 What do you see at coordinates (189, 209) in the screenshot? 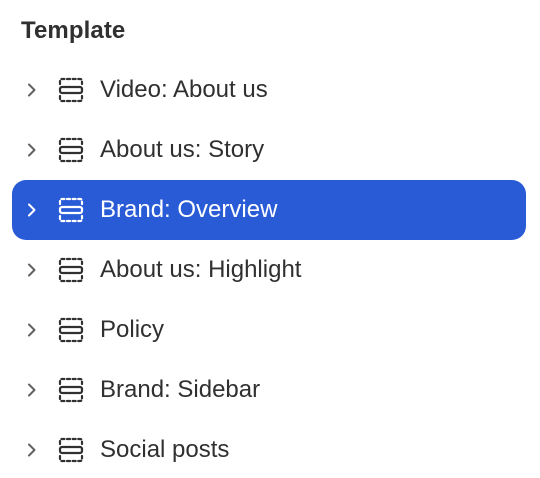
I see `section-item-label: Brand: Overview` at bounding box center [189, 209].